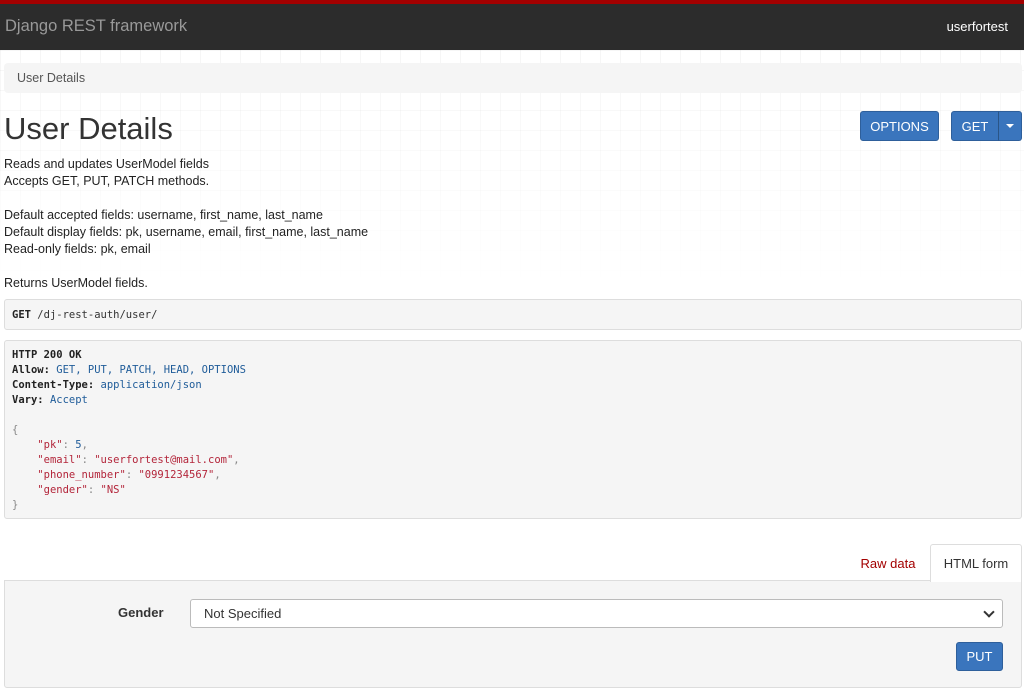  What do you see at coordinates (513, 78) in the screenshot?
I see `breadcrumb: User Details` at bounding box center [513, 78].